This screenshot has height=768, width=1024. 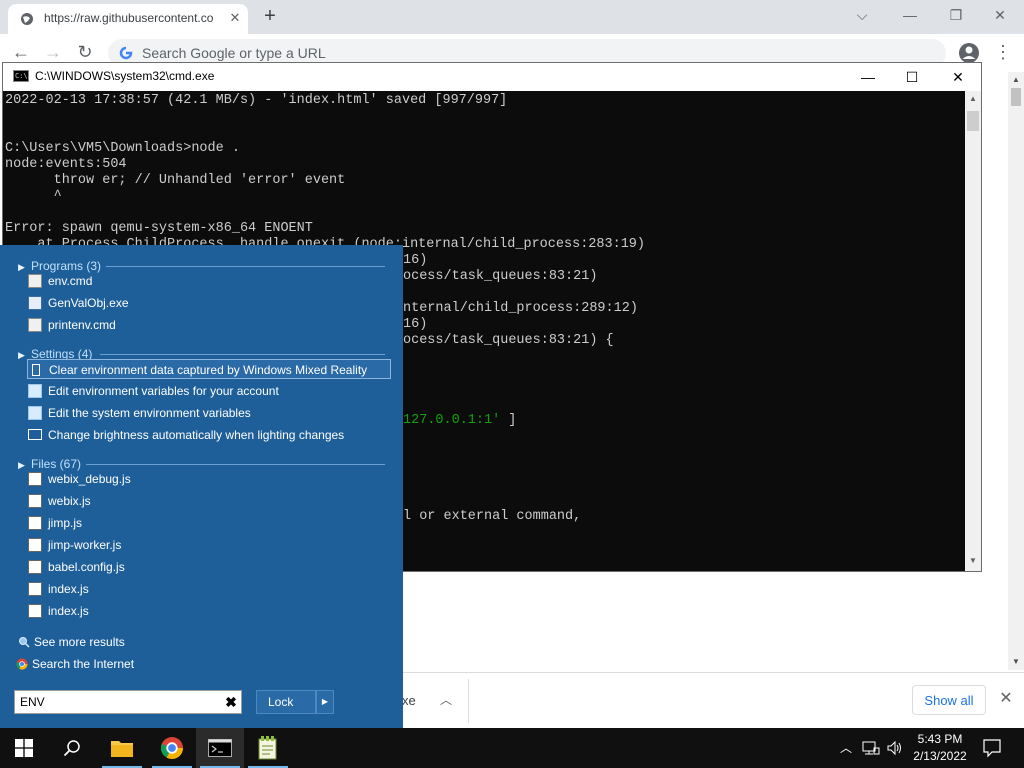 What do you see at coordinates (172, 748) in the screenshot?
I see `taskbar-chrome` at bounding box center [172, 748].